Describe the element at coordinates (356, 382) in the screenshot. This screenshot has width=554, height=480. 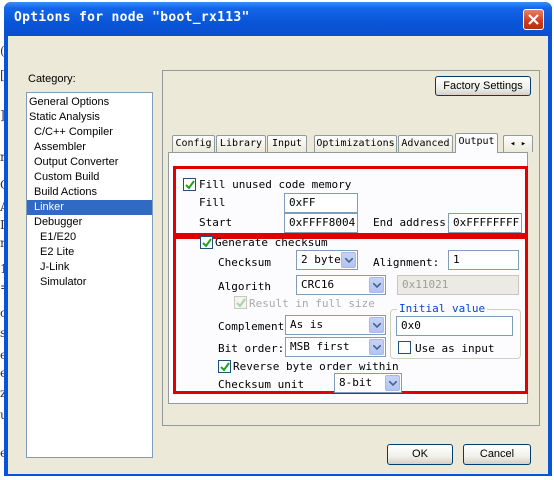
I see `checksum-unit-value: 8-bit` at that location.